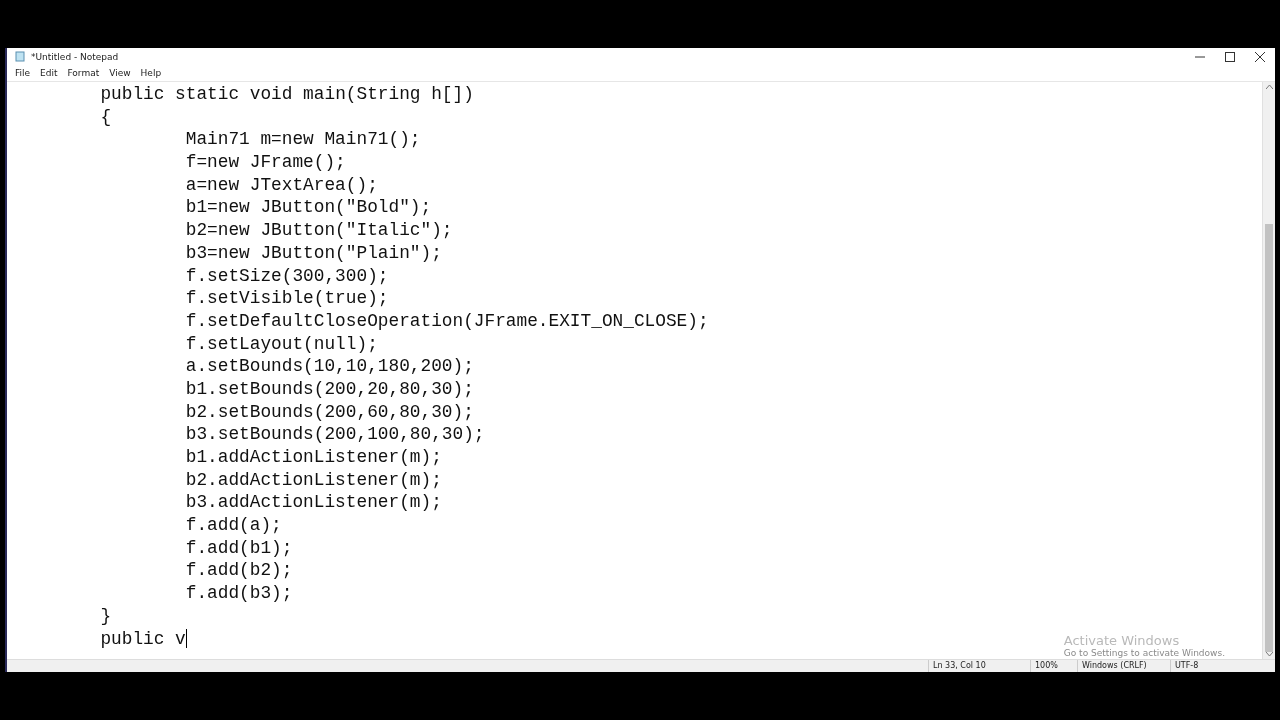 Image resolution: width=1280 pixels, height=720 pixels. I want to click on code-line: b1.setBounds(200,20,80,30);, so click(329, 389).